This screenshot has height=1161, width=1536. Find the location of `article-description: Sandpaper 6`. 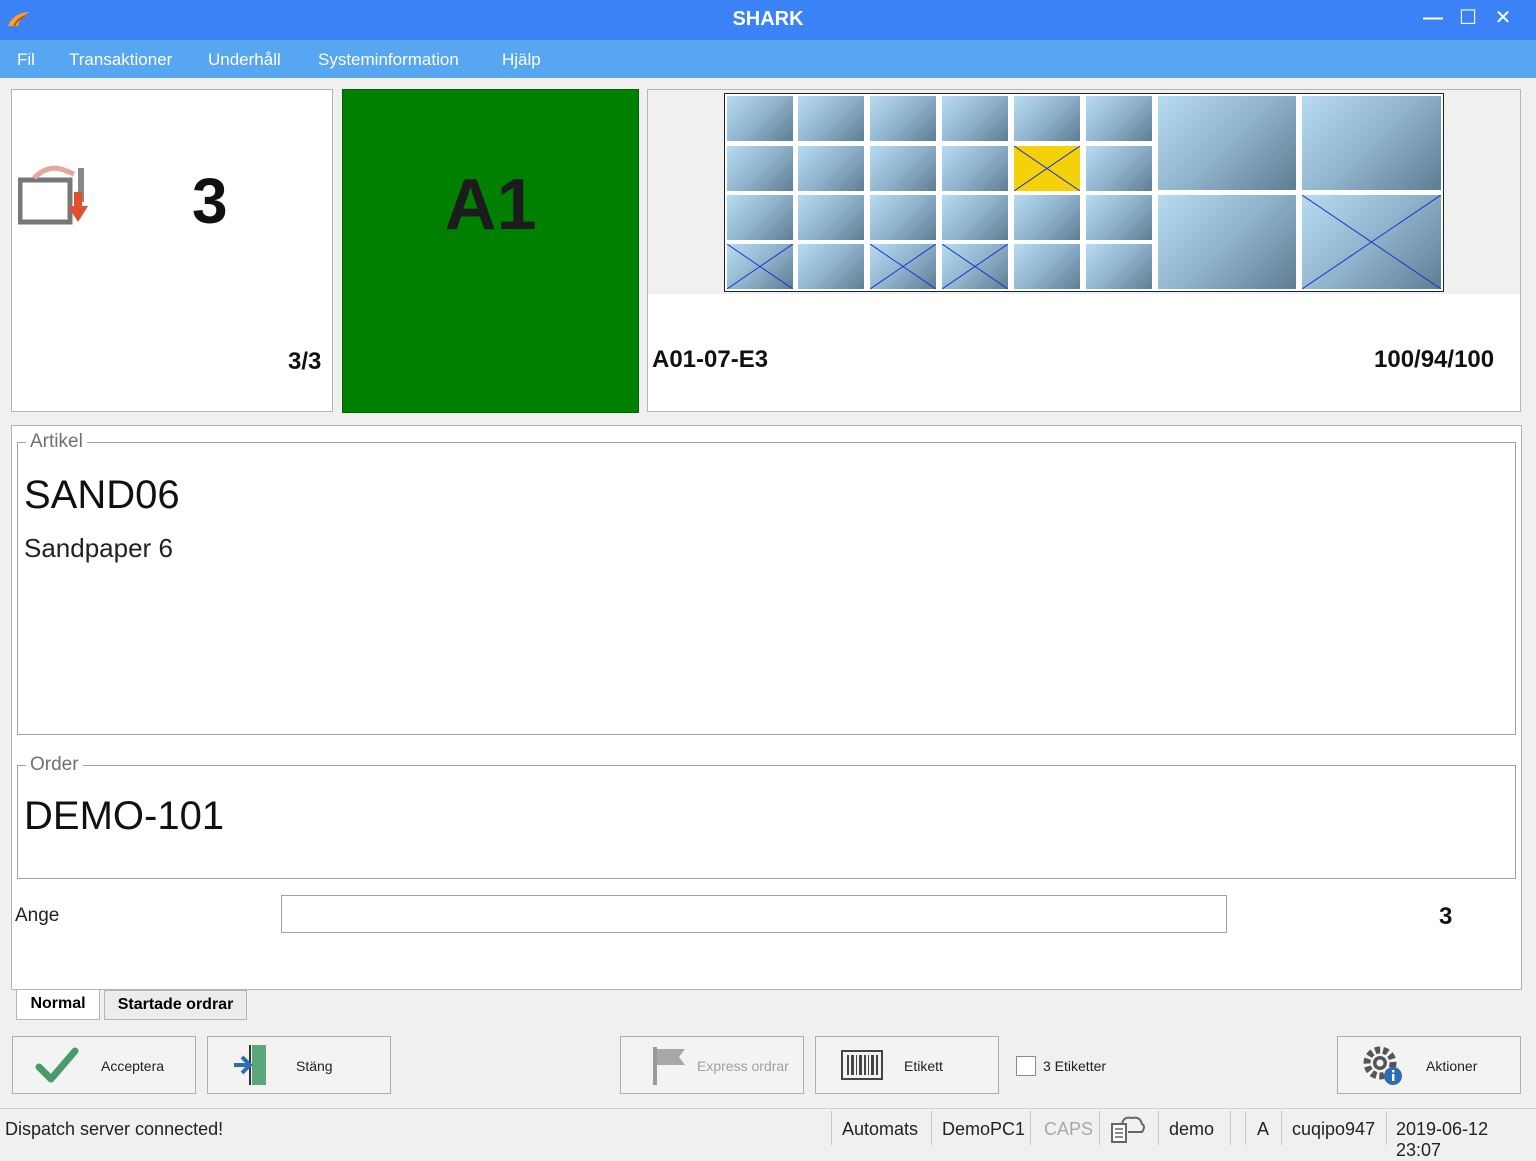

article-description: Sandpaper 6 is located at coordinates (98, 548).